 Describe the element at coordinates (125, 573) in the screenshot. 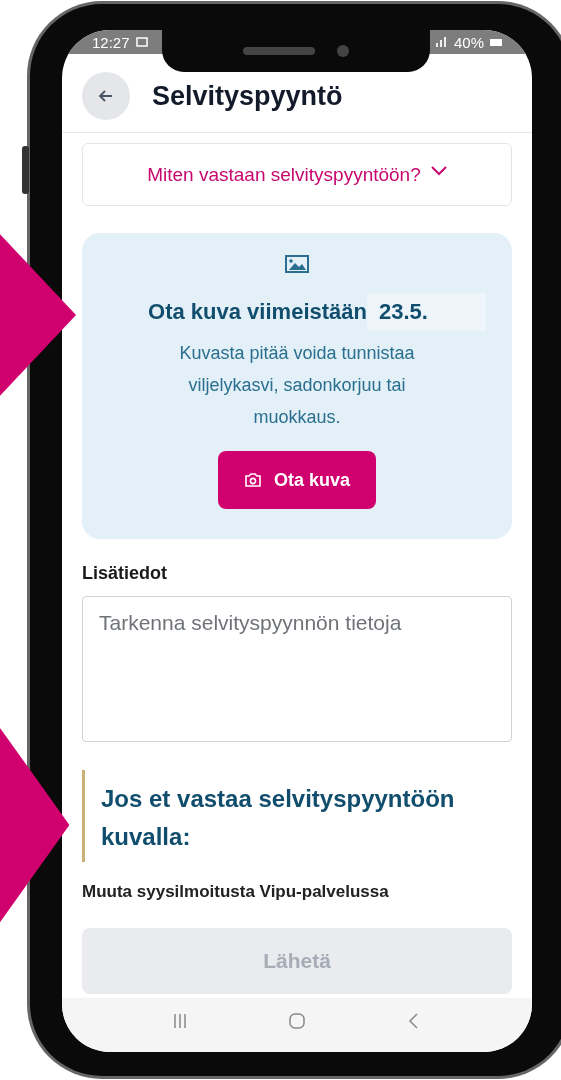

I see `field-label: Lisätiedot` at that location.